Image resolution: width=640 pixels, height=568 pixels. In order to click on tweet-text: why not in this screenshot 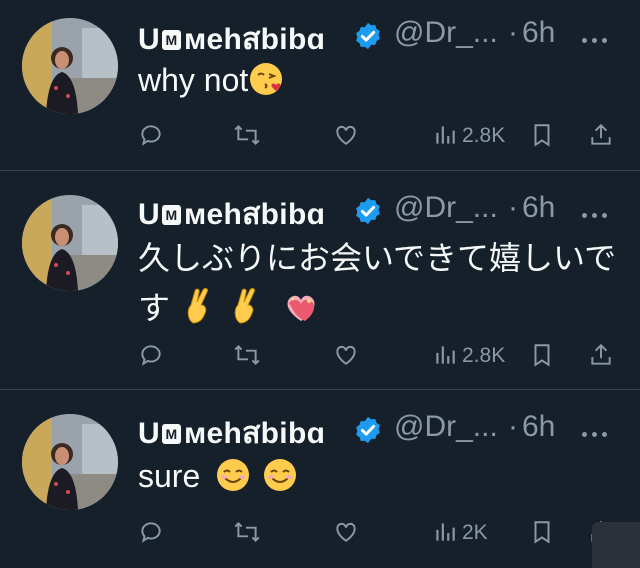, I will do `click(378, 83)`.